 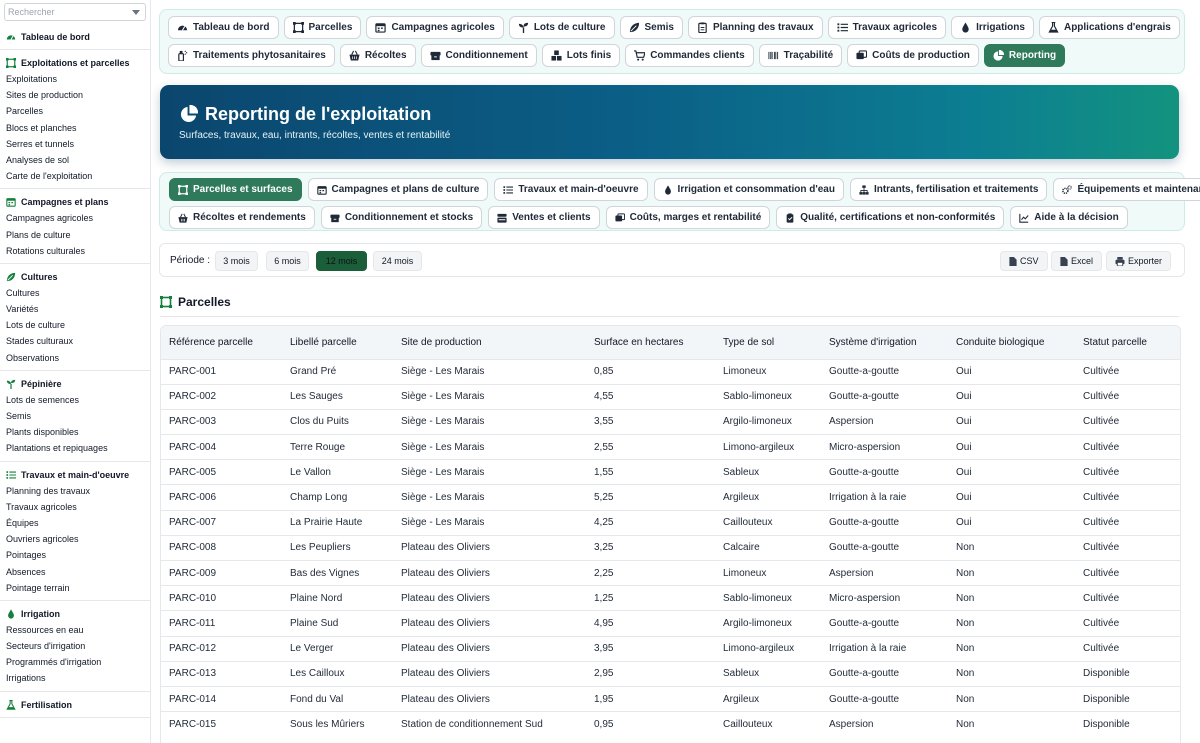 What do you see at coordinates (75, 358) in the screenshot?
I see `sidebar-item: Observations` at bounding box center [75, 358].